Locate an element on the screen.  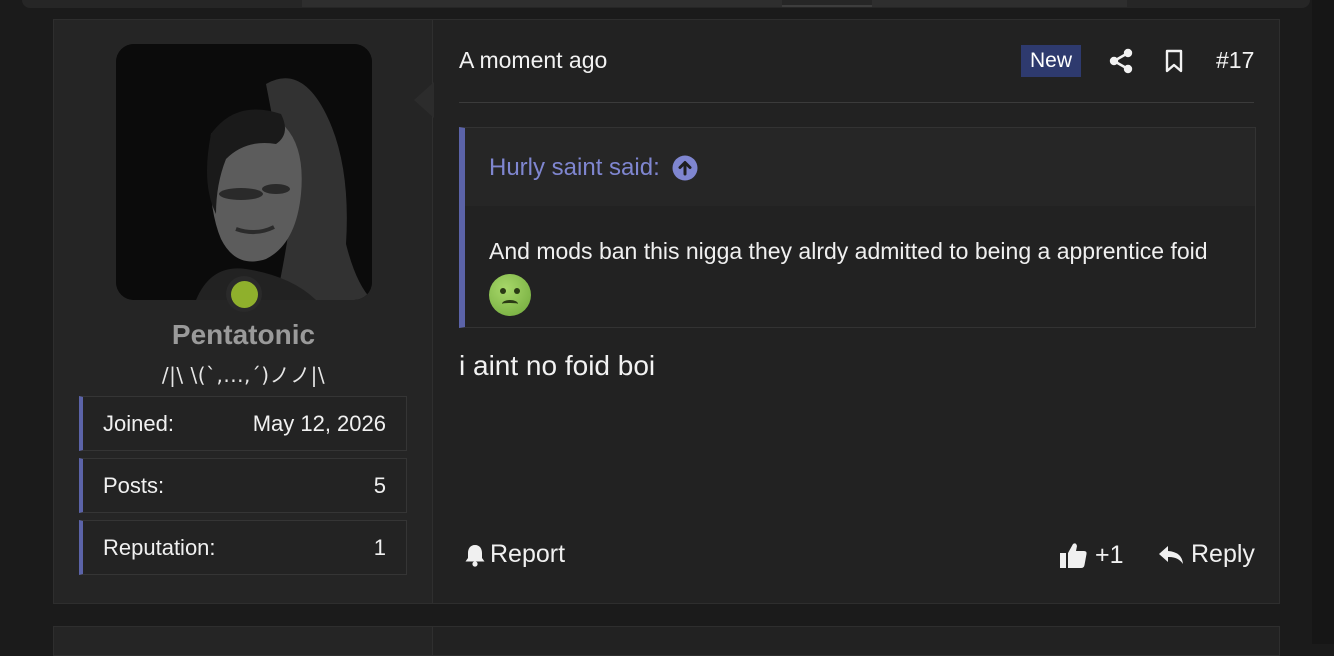
share-icon is located at coordinates (1121, 61).